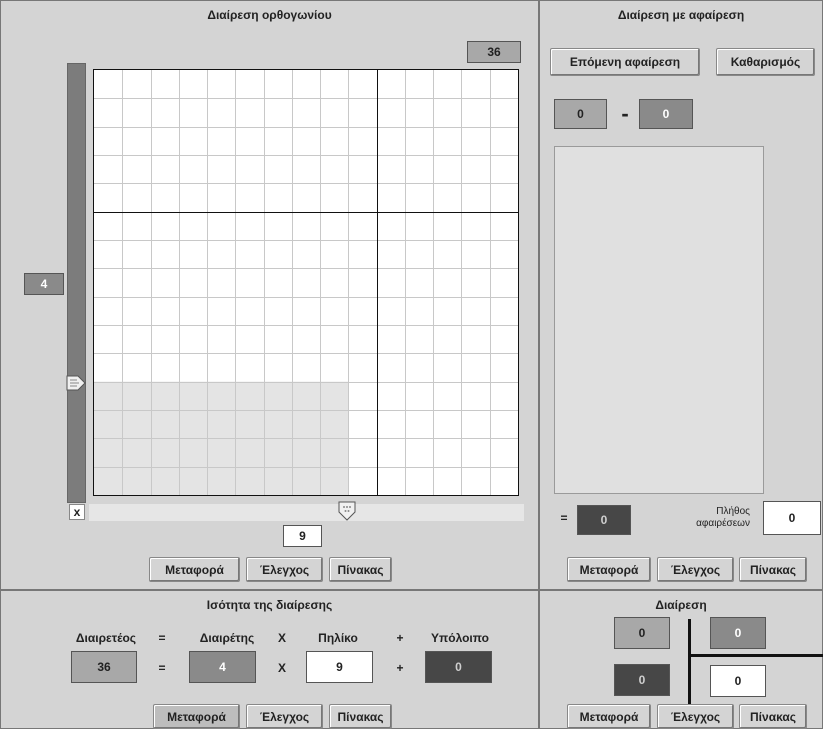 The width and height of the screenshot is (823, 729). I want to click on quotient-box: 9, so click(339, 667).